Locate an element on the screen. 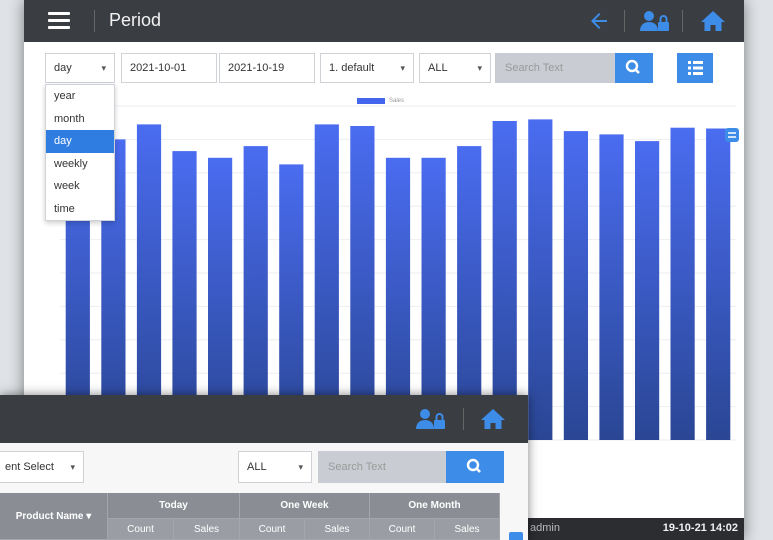 This screenshot has height=540, width=773. group-header-one-week: One Week is located at coordinates (305, 506).